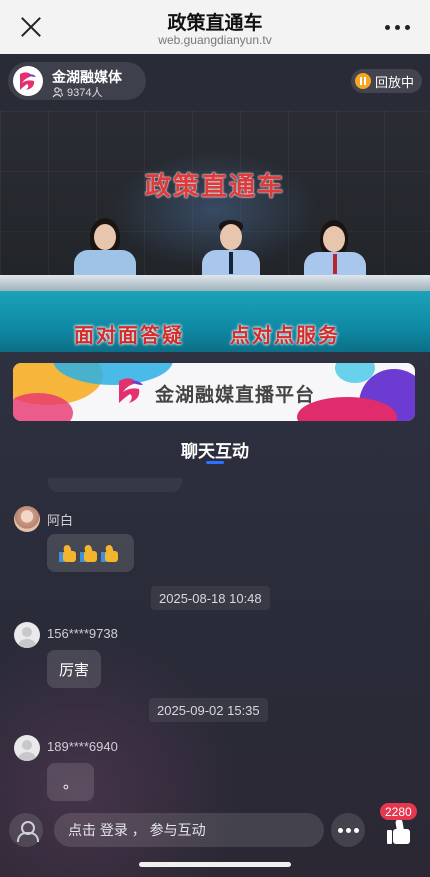 The image size is (430, 877). Describe the element at coordinates (60, 520) in the screenshot. I see `chat-username: 阿白` at that location.